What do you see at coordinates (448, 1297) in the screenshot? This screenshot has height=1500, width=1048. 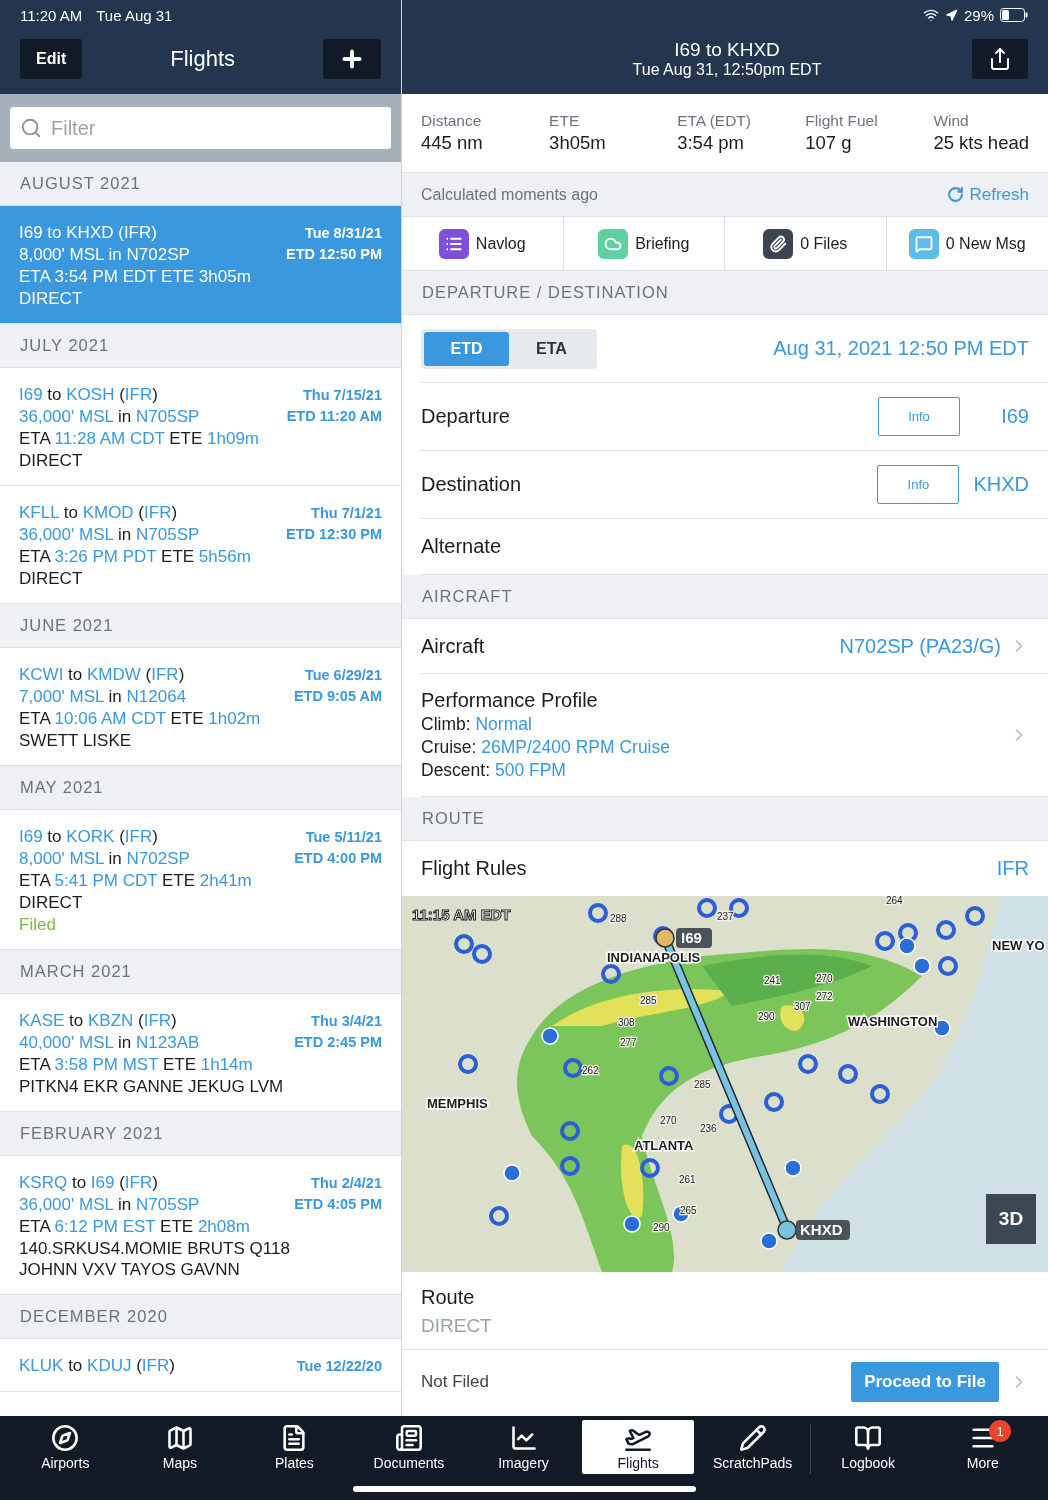 I see `row-label: Route` at bounding box center [448, 1297].